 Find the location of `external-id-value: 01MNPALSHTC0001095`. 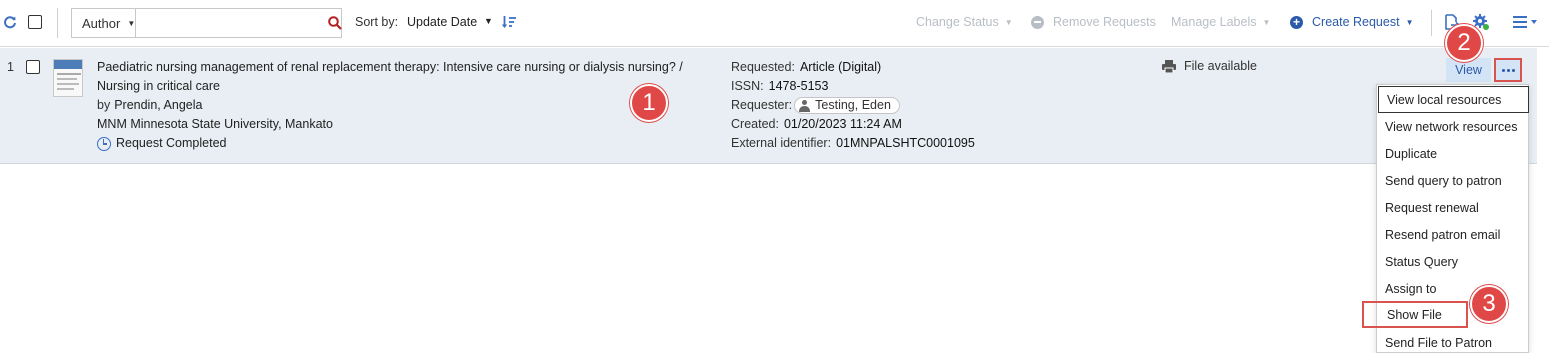

external-id-value: 01MNPALSHTC0001095 is located at coordinates (905, 143).